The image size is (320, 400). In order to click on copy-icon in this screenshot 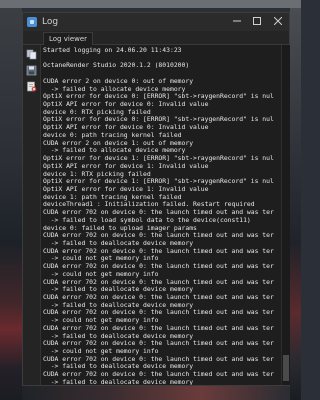, I will do `click(31, 54)`.